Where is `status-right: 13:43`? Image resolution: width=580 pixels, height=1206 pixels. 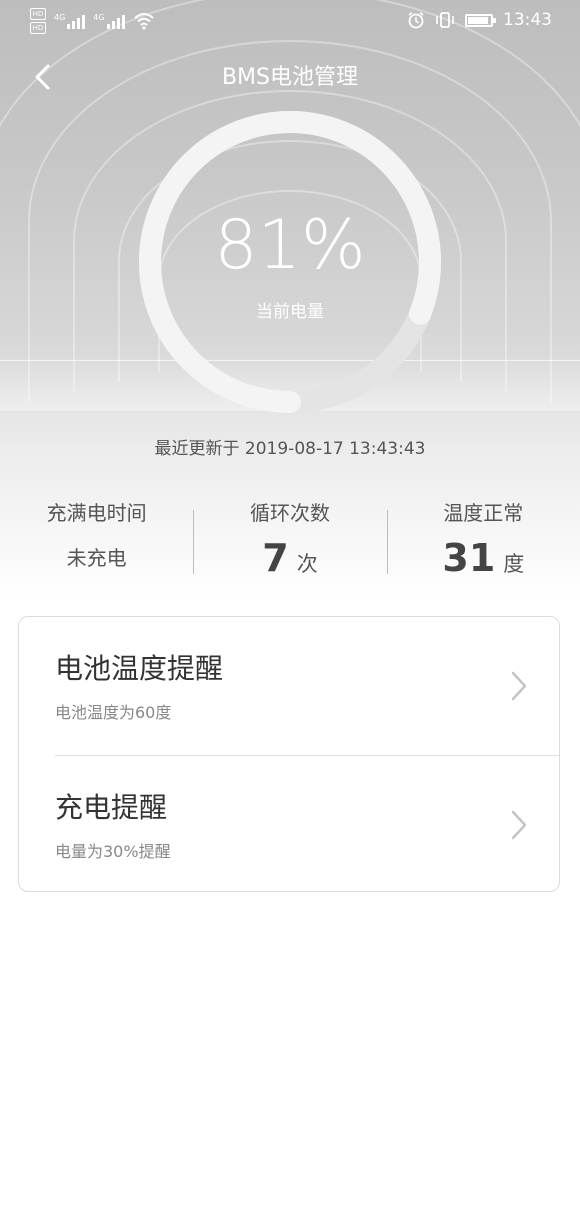 status-right: 13:43 is located at coordinates (479, 20).